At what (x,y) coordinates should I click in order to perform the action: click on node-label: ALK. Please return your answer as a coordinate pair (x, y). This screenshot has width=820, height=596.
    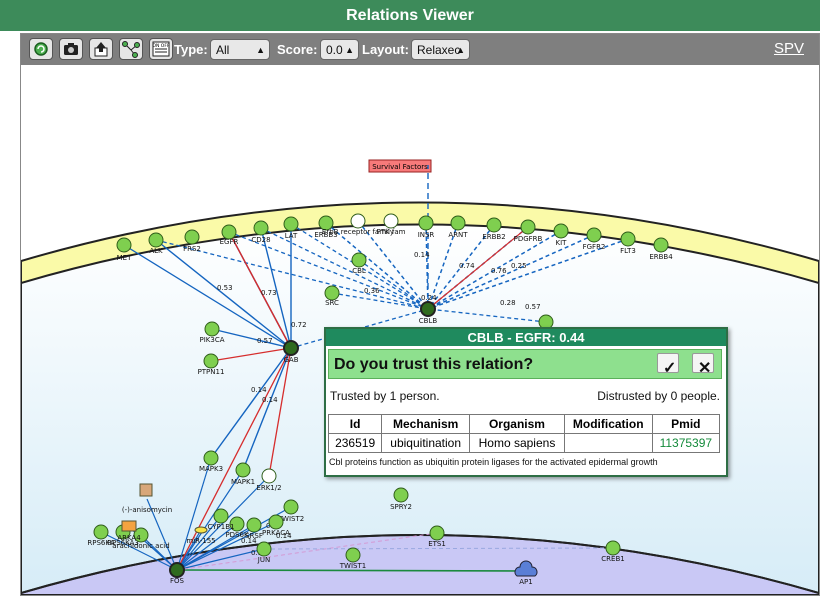
    Looking at the image, I should click on (156, 251).